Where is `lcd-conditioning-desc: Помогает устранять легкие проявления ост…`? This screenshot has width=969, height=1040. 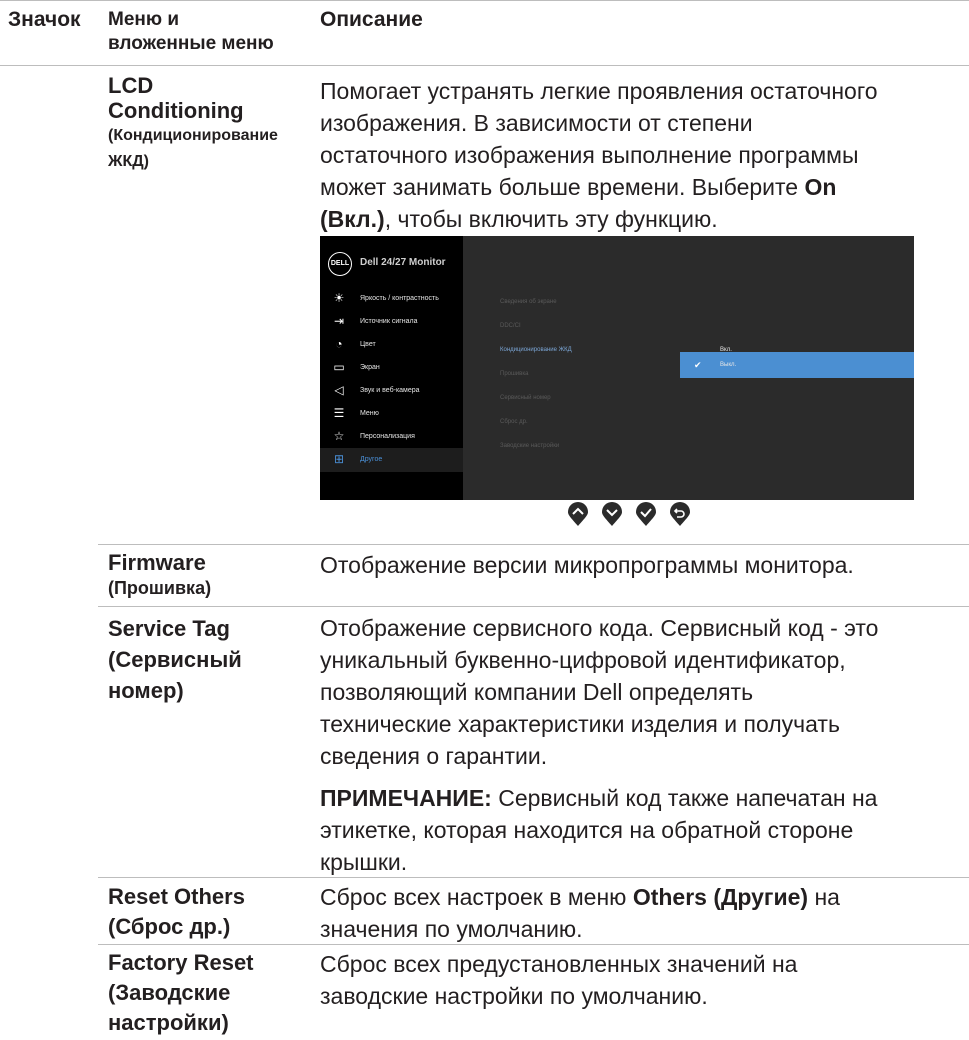 lcd-conditioning-desc: Помогает устранять легкие проявления ост… is located at coordinates (599, 155).